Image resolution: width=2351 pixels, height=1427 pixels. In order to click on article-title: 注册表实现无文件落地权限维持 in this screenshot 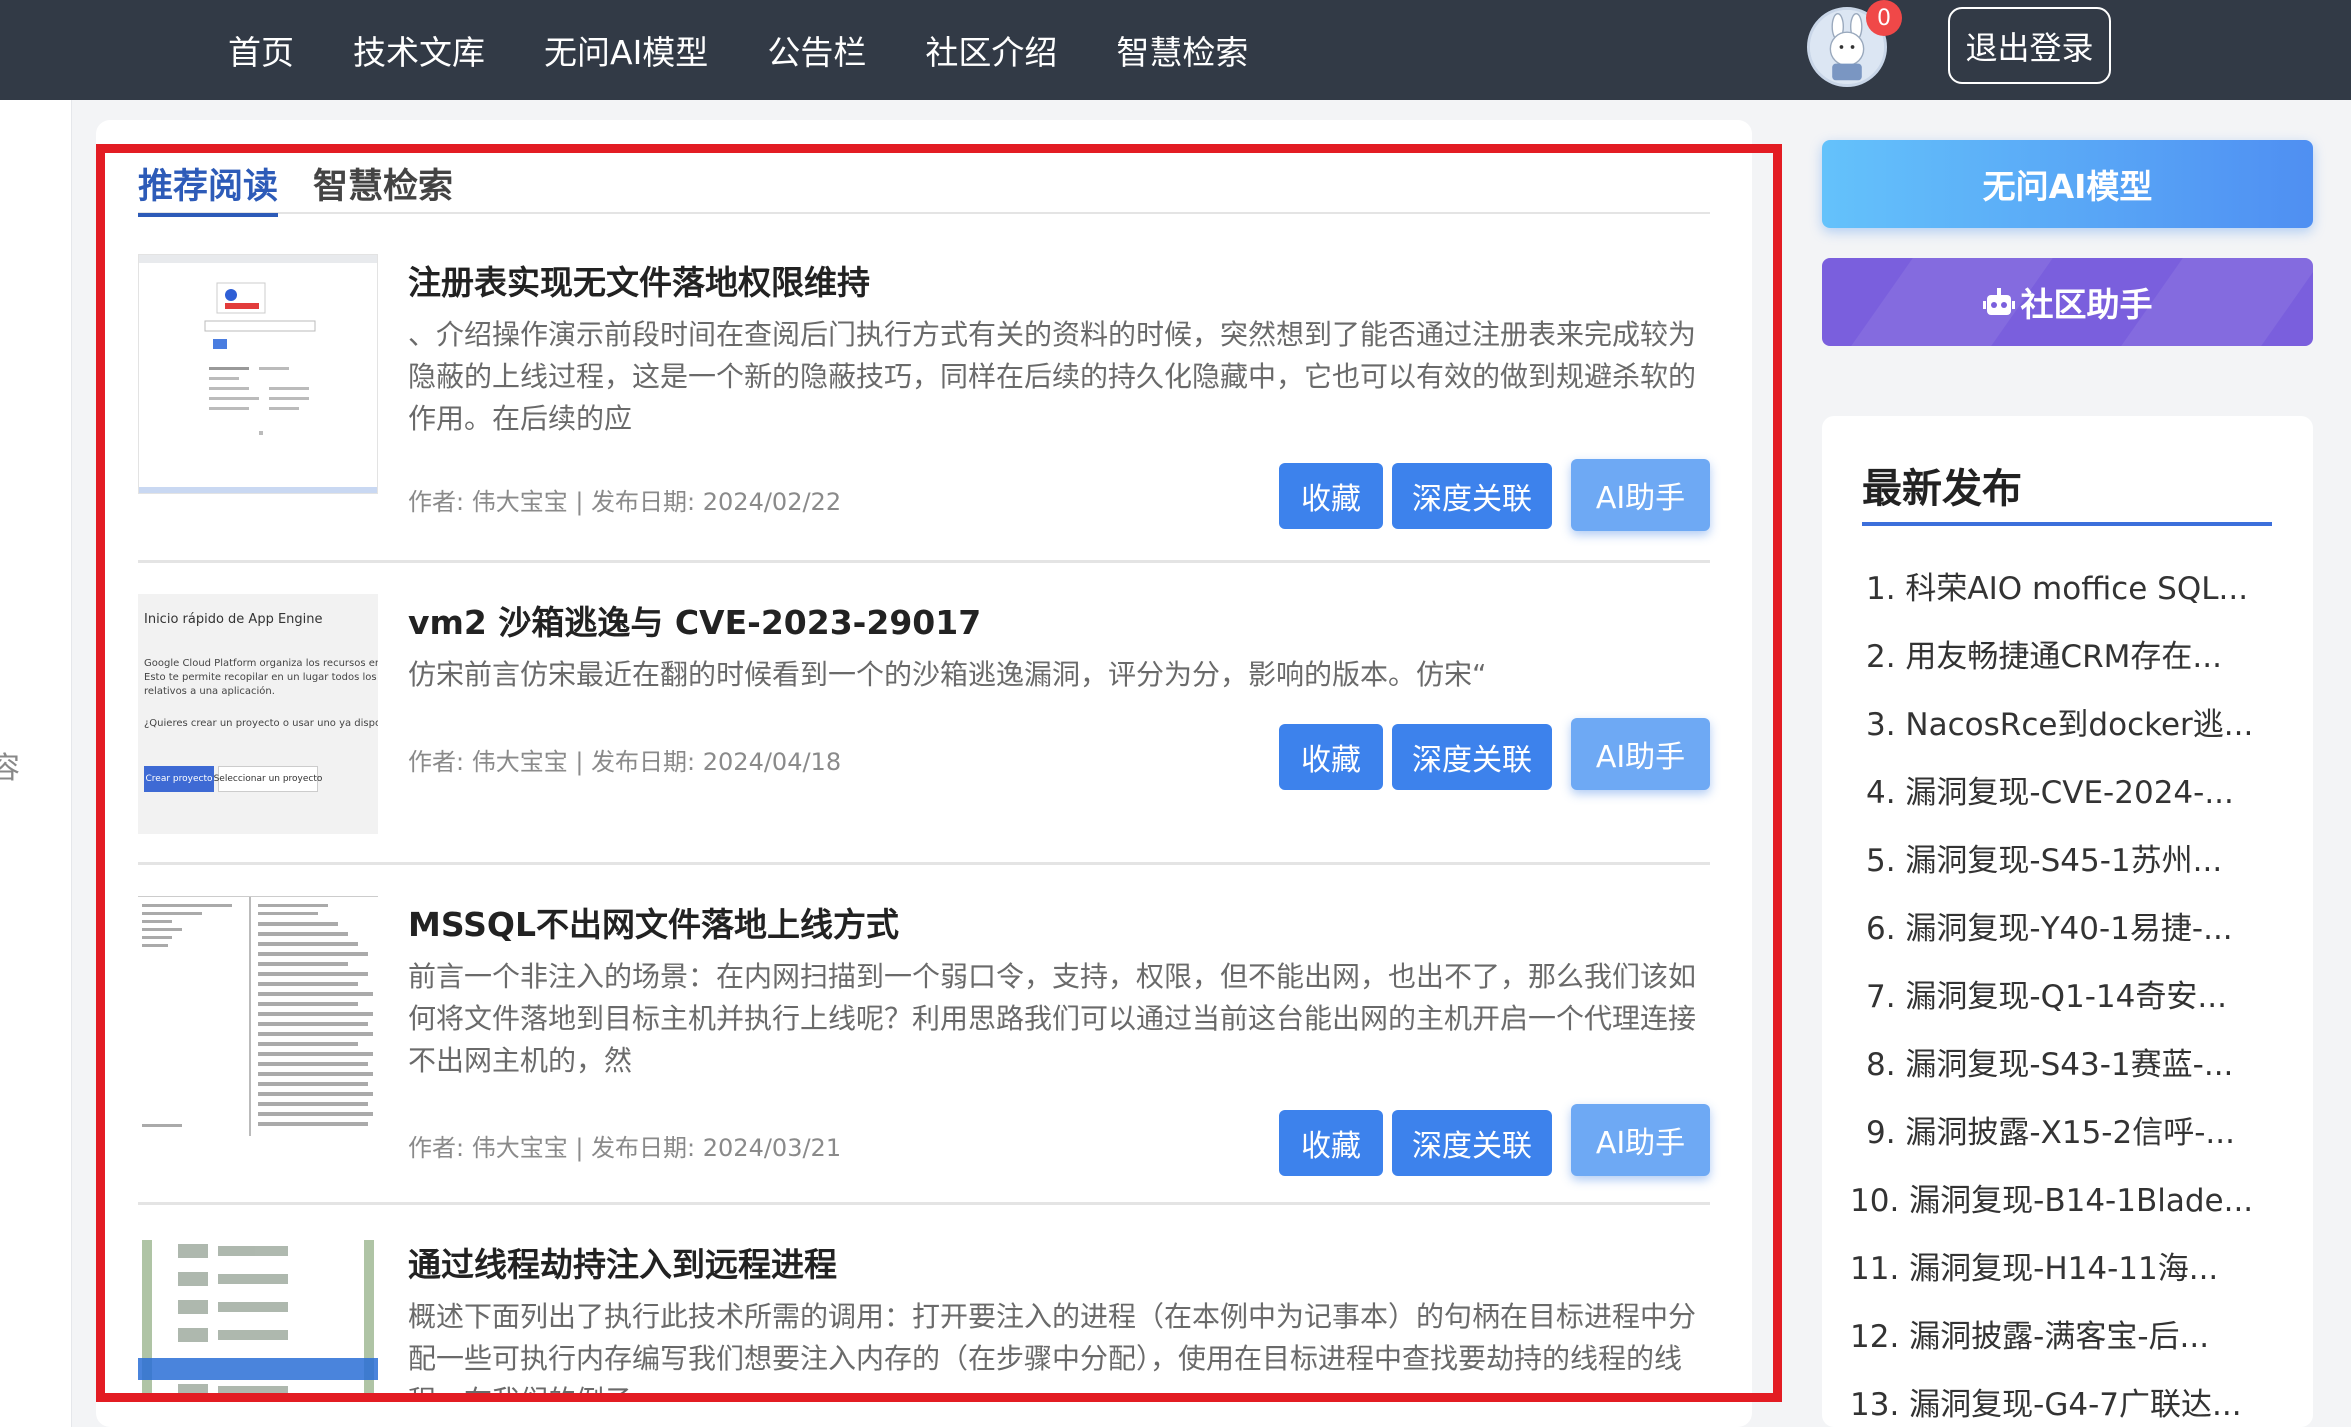, I will do `click(639, 280)`.